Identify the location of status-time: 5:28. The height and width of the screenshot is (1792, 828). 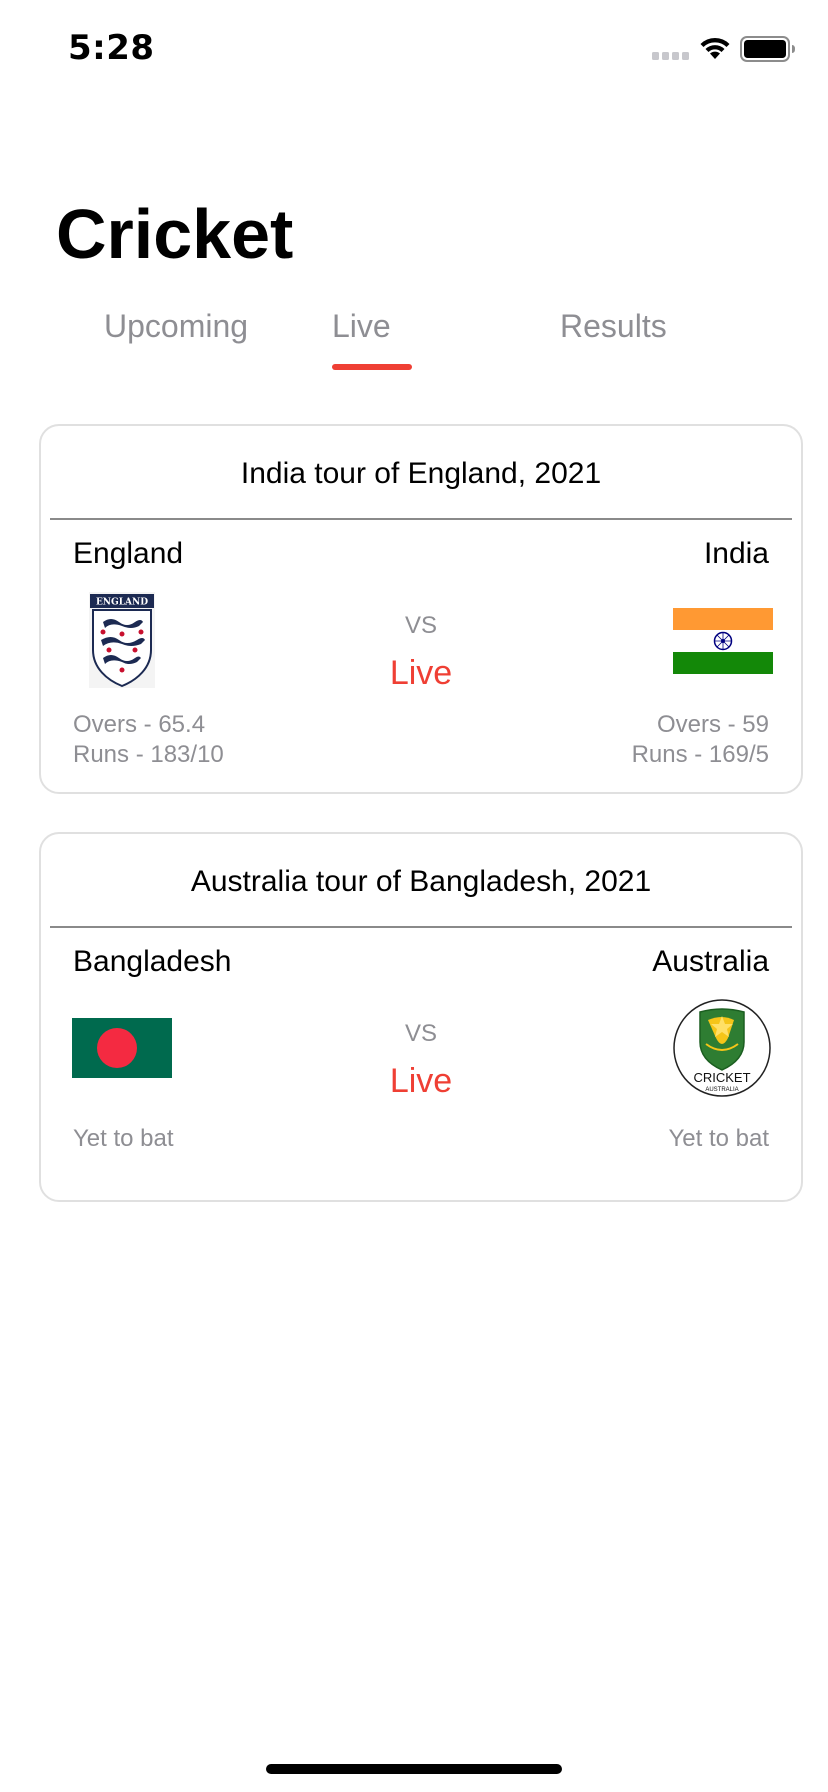
(111, 48).